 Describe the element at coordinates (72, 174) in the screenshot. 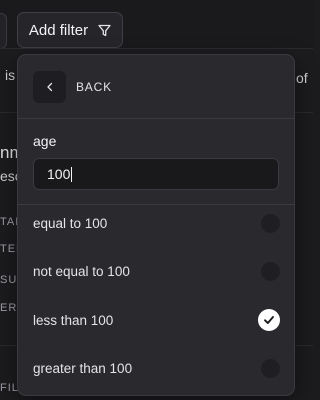

I see `text-caret` at that location.